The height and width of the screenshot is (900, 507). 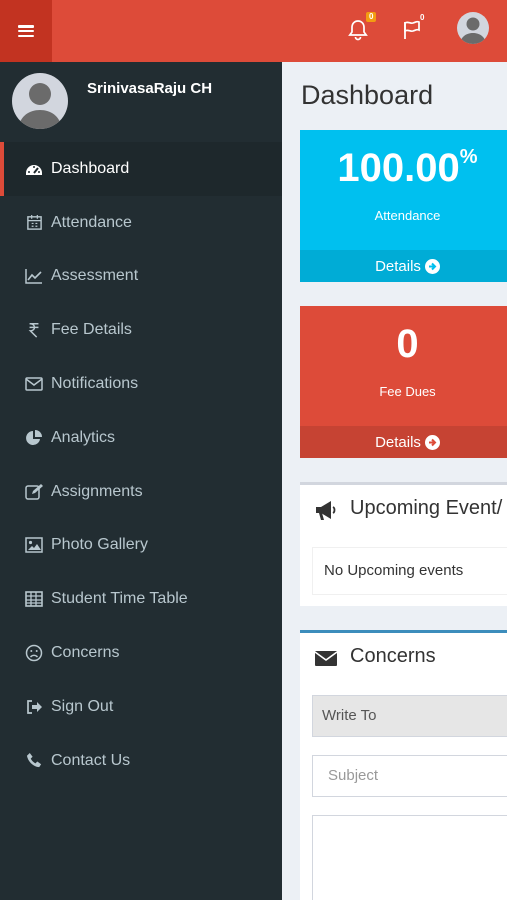 I want to click on calendar-icon, so click(x=34, y=223).